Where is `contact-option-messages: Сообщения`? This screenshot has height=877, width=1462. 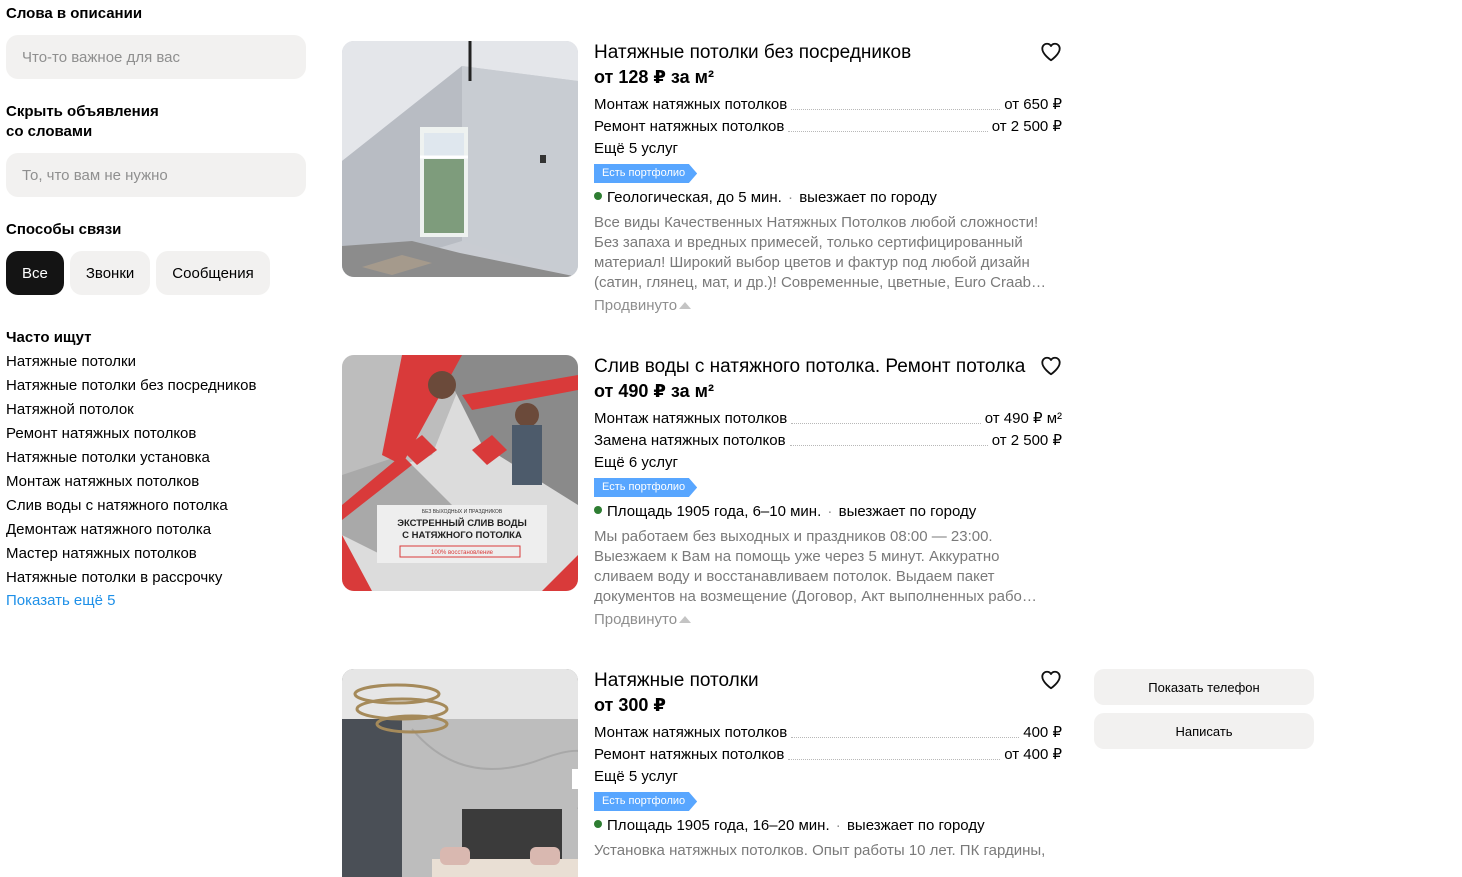 contact-option-messages: Сообщения is located at coordinates (213, 273).